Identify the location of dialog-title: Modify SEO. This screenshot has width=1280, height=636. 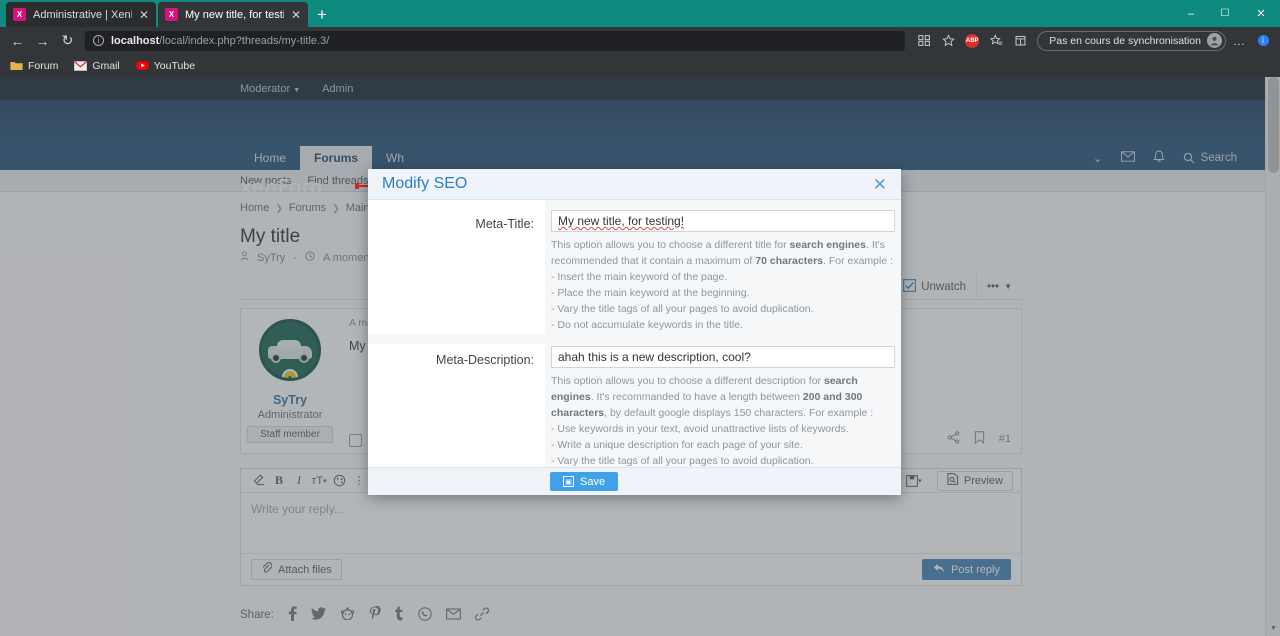
(425, 184).